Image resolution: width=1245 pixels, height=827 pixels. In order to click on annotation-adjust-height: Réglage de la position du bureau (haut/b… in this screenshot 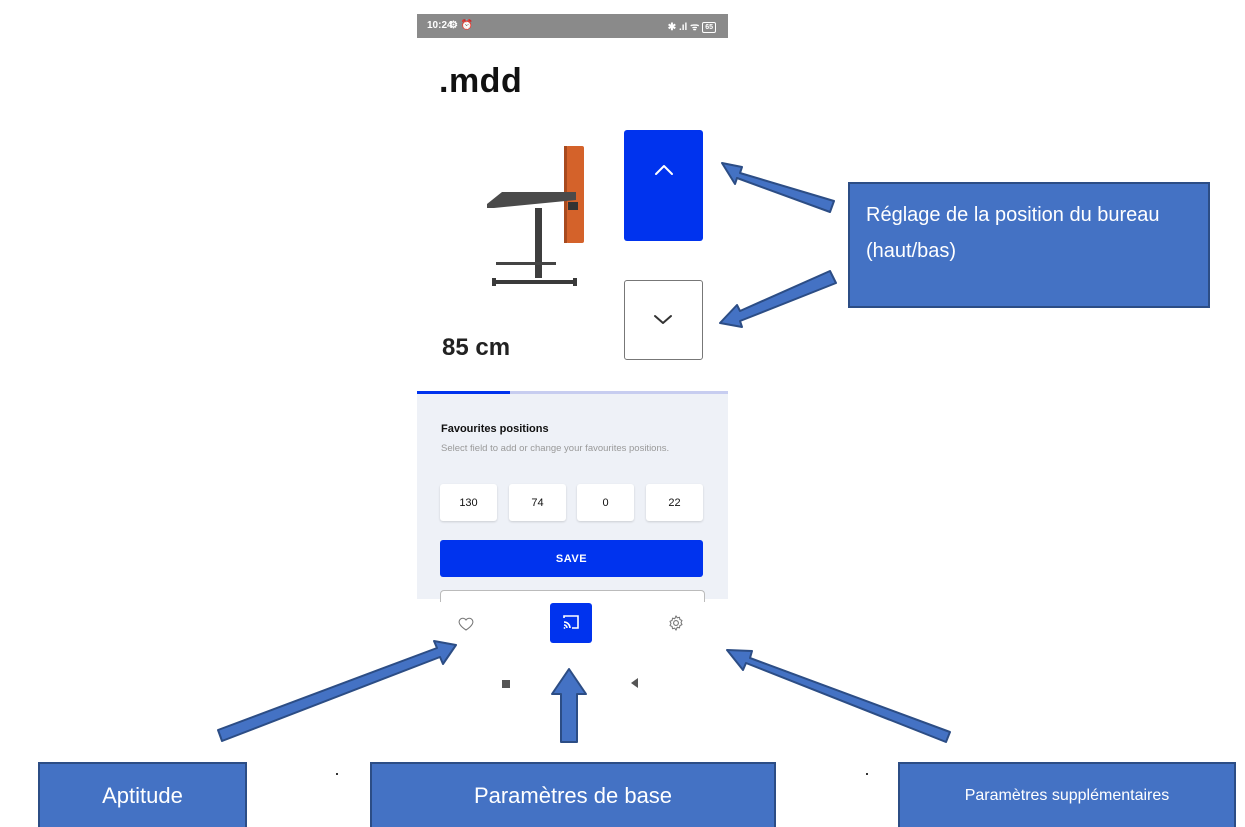, I will do `click(1029, 245)`.